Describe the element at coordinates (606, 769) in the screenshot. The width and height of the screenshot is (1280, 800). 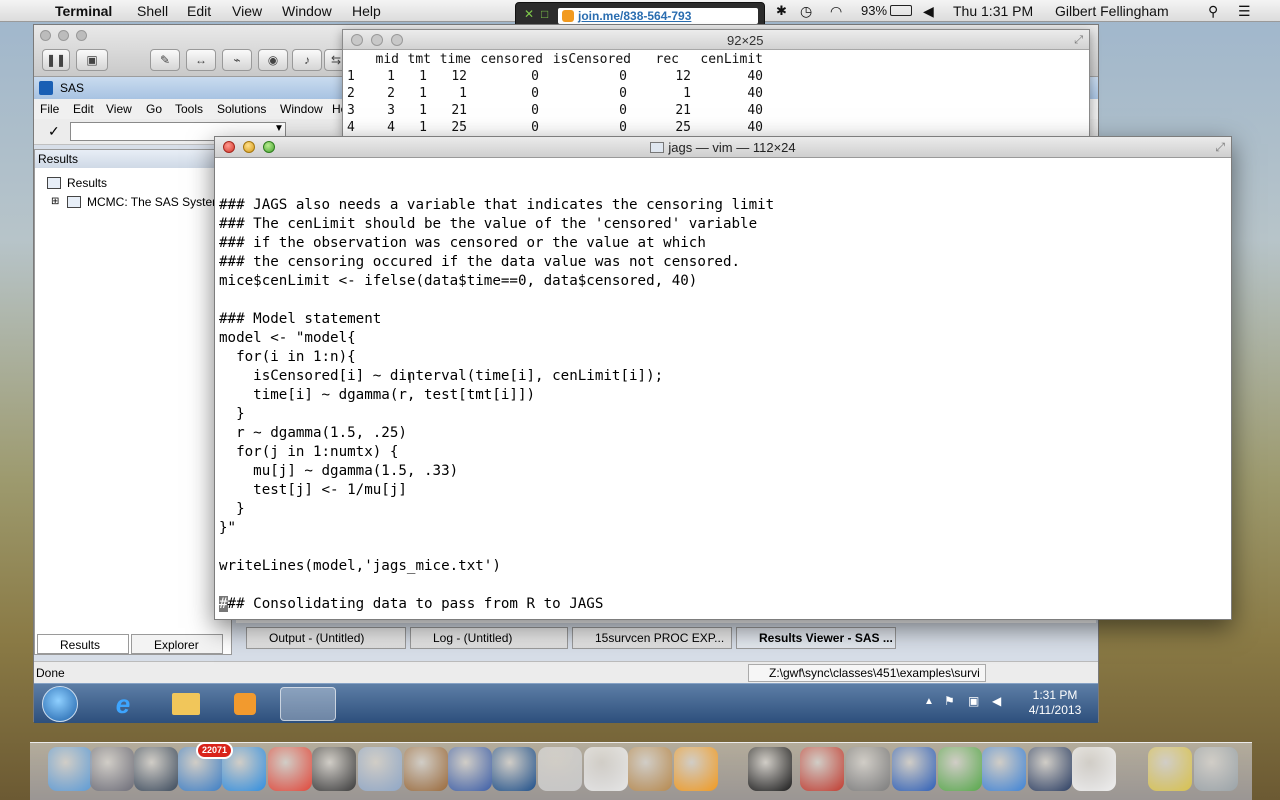
I see `dock-textedit-icon` at that location.